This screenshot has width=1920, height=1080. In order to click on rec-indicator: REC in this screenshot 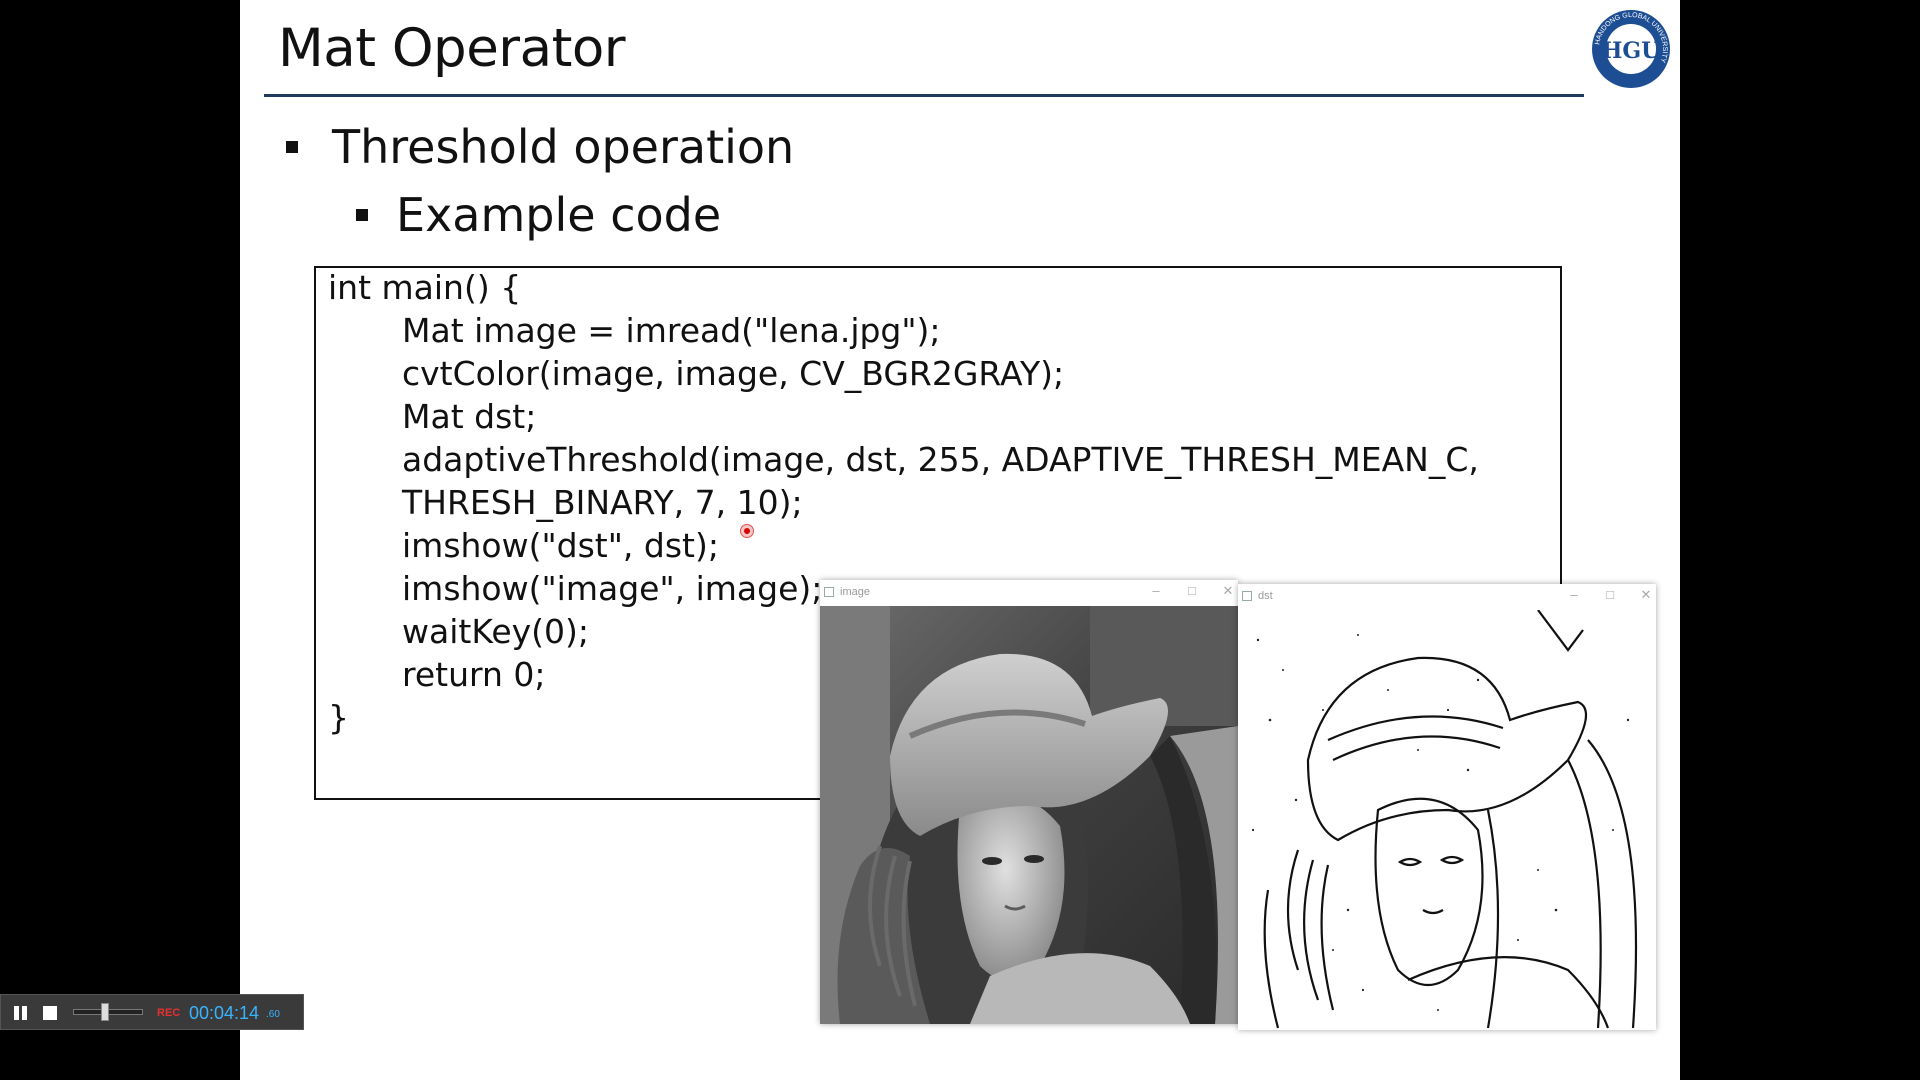, I will do `click(169, 1013)`.